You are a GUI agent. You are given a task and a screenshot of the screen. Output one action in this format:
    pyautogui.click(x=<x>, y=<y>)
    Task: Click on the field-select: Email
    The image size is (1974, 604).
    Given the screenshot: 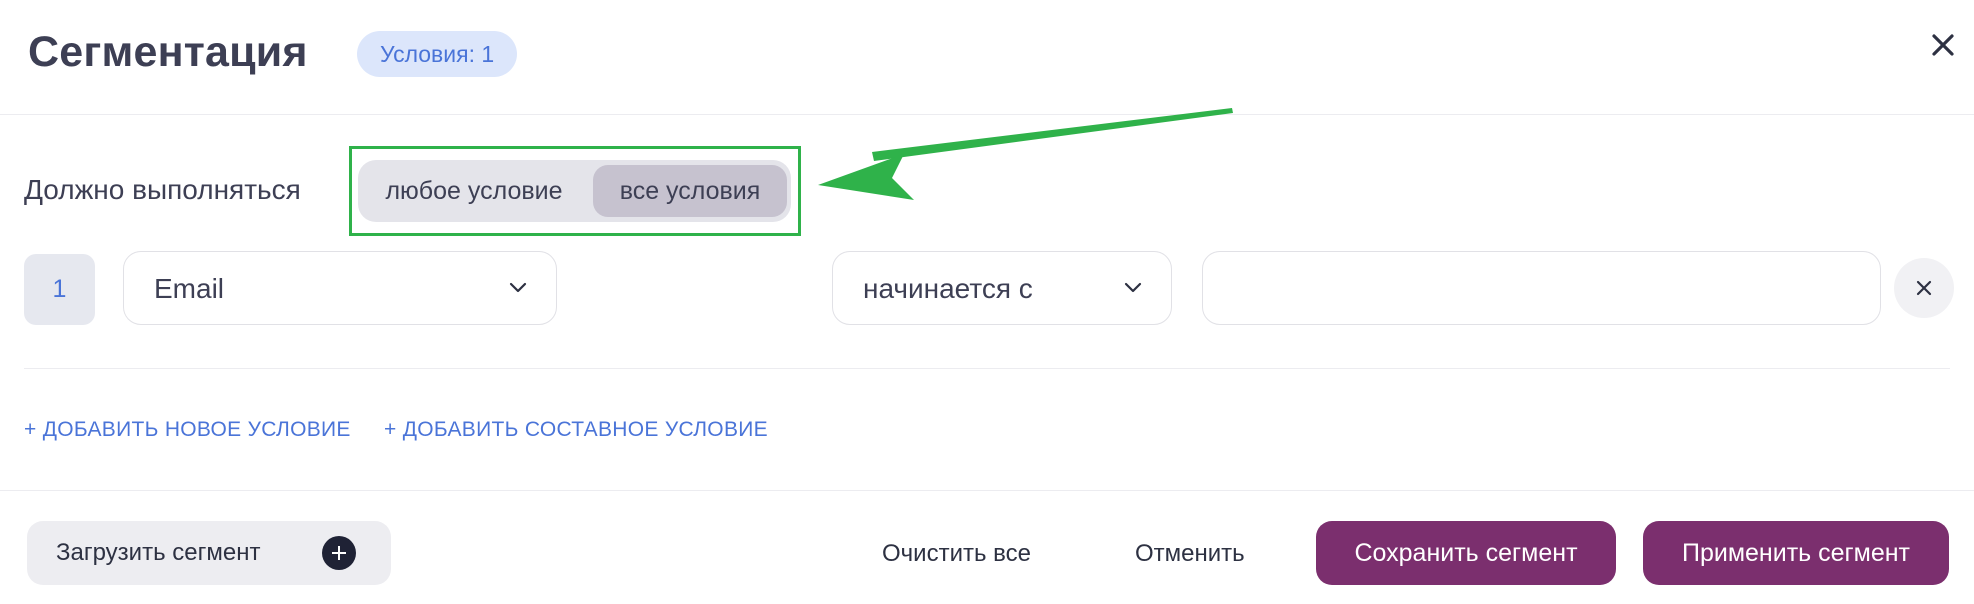 What is the action you would take?
    pyautogui.click(x=340, y=288)
    